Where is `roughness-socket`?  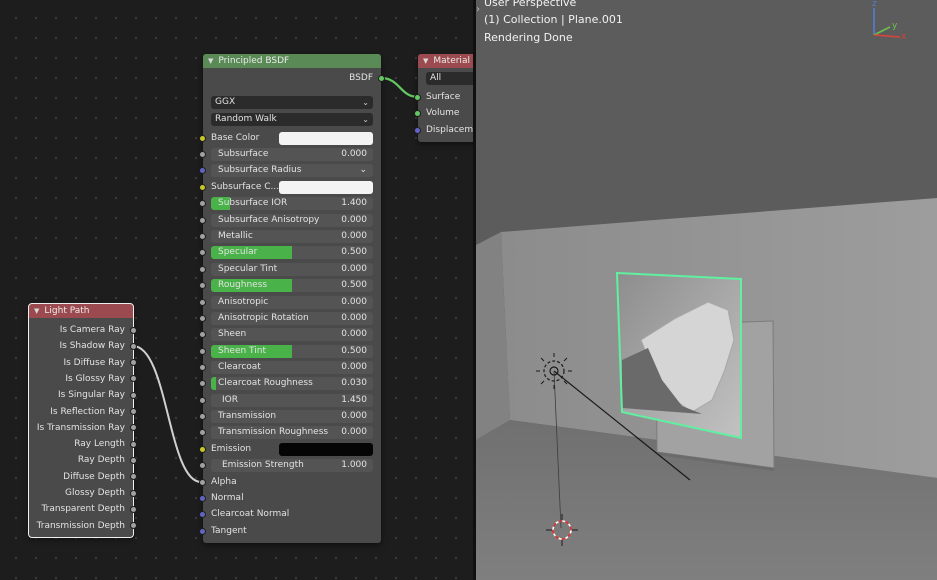
roughness-socket is located at coordinates (202, 285).